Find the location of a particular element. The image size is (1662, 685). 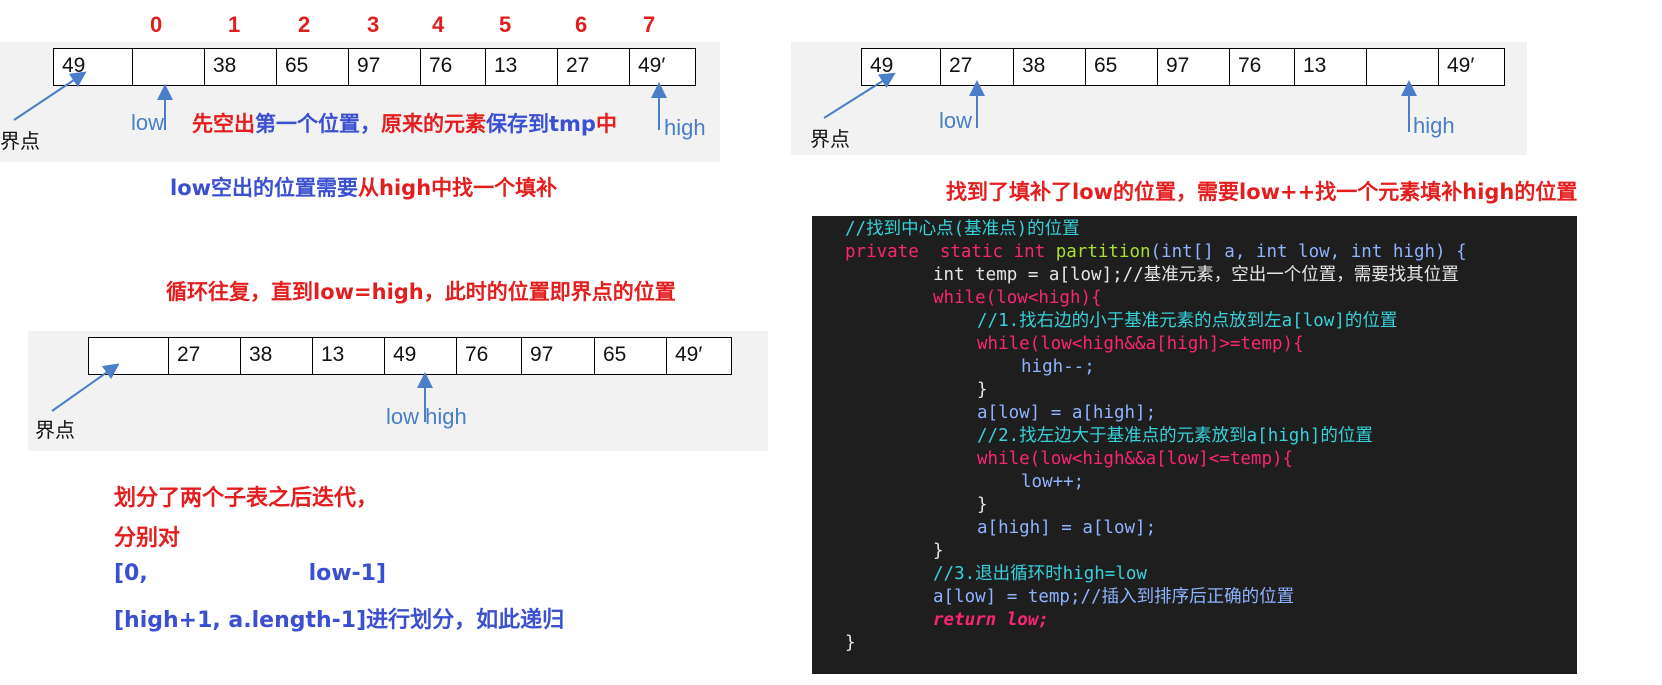

steps-line1: 划分了两个子表之后迭代， is located at coordinates (246, 498).